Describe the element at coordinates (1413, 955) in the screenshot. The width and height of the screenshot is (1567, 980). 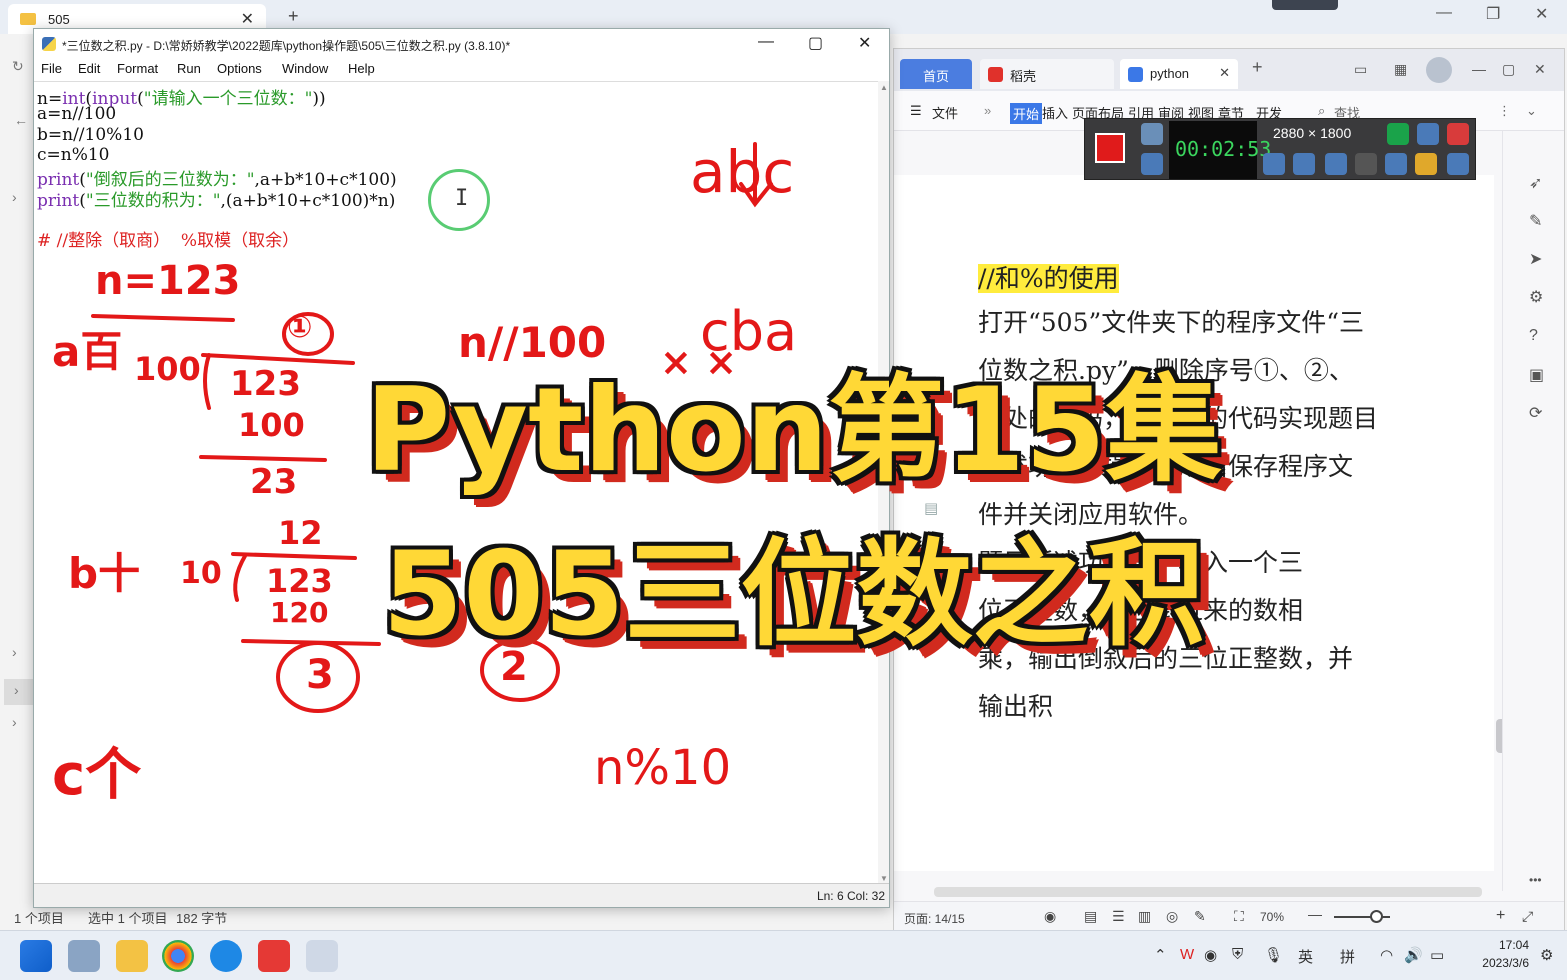
I see `volume-icon: 🔊` at that location.